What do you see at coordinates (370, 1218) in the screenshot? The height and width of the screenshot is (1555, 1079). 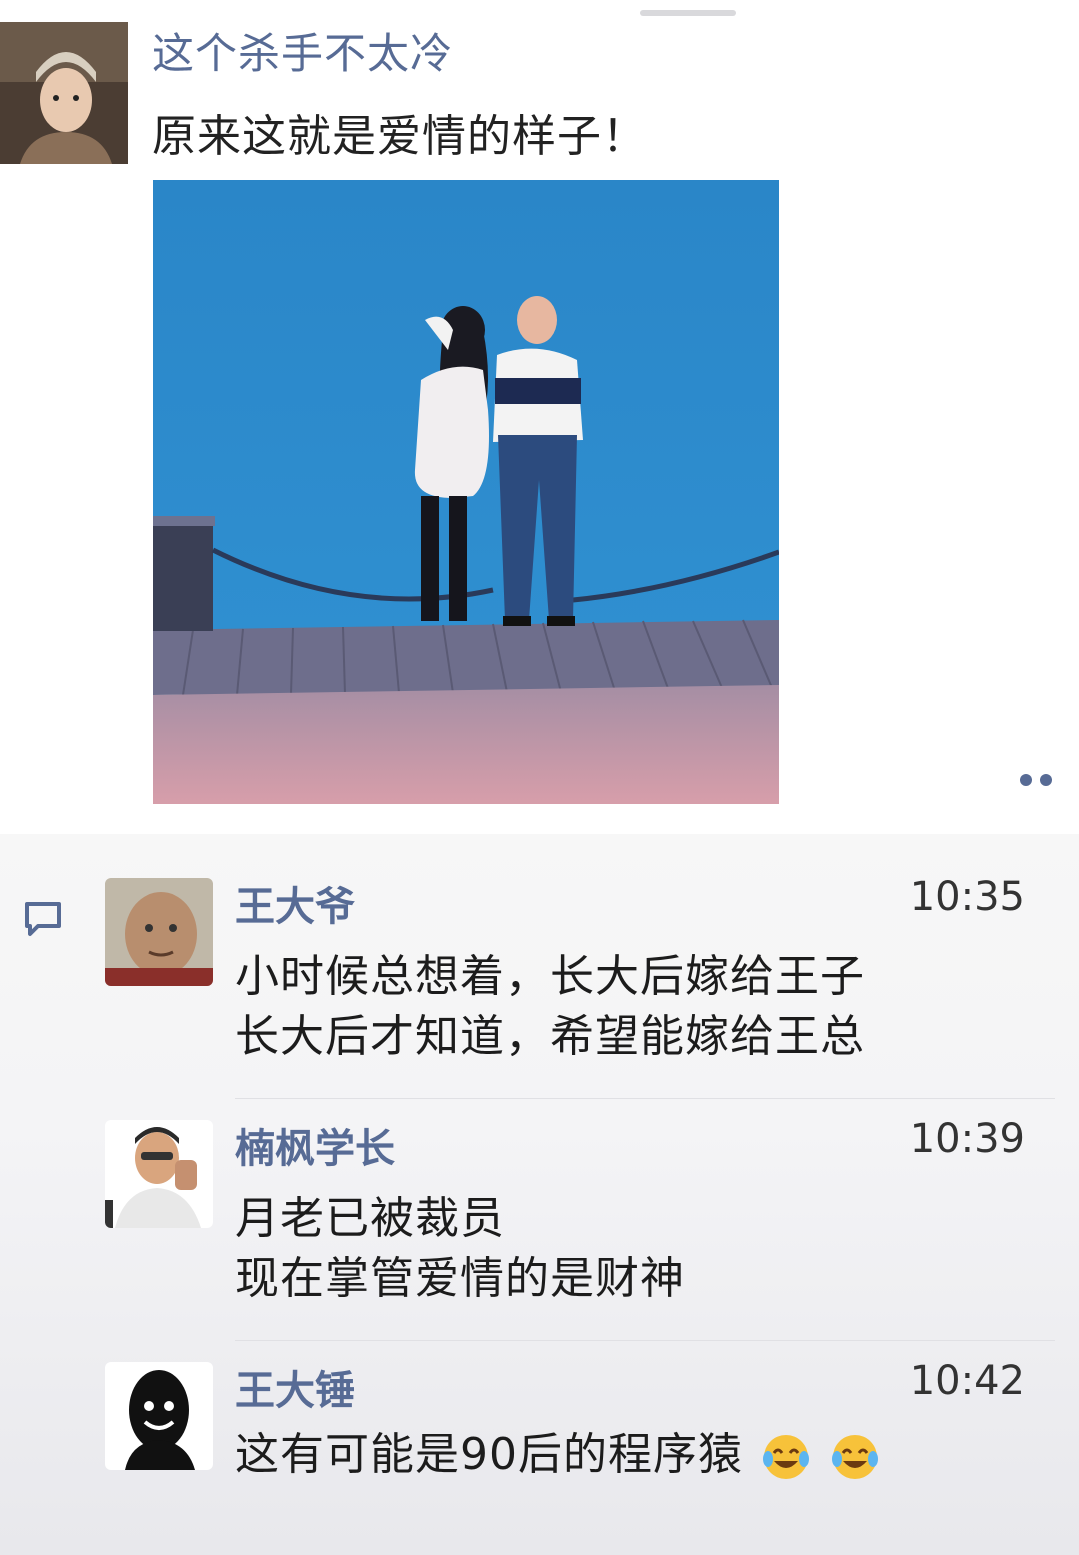 I see `comment-text-line: 月老已被裁员` at bounding box center [370, 1218].